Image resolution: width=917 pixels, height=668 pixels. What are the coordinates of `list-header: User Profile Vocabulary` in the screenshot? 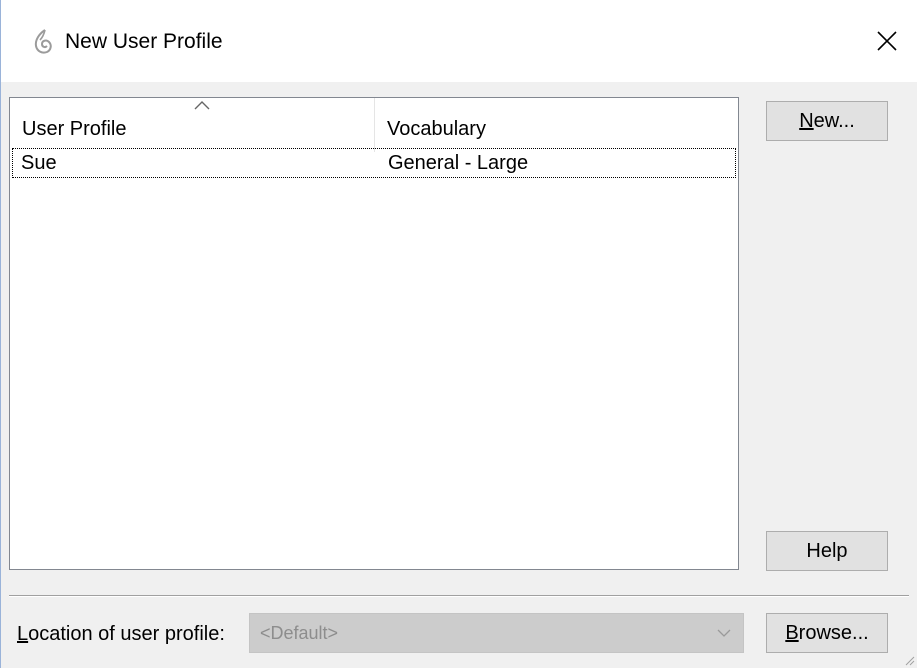 It's located at (374, 125).